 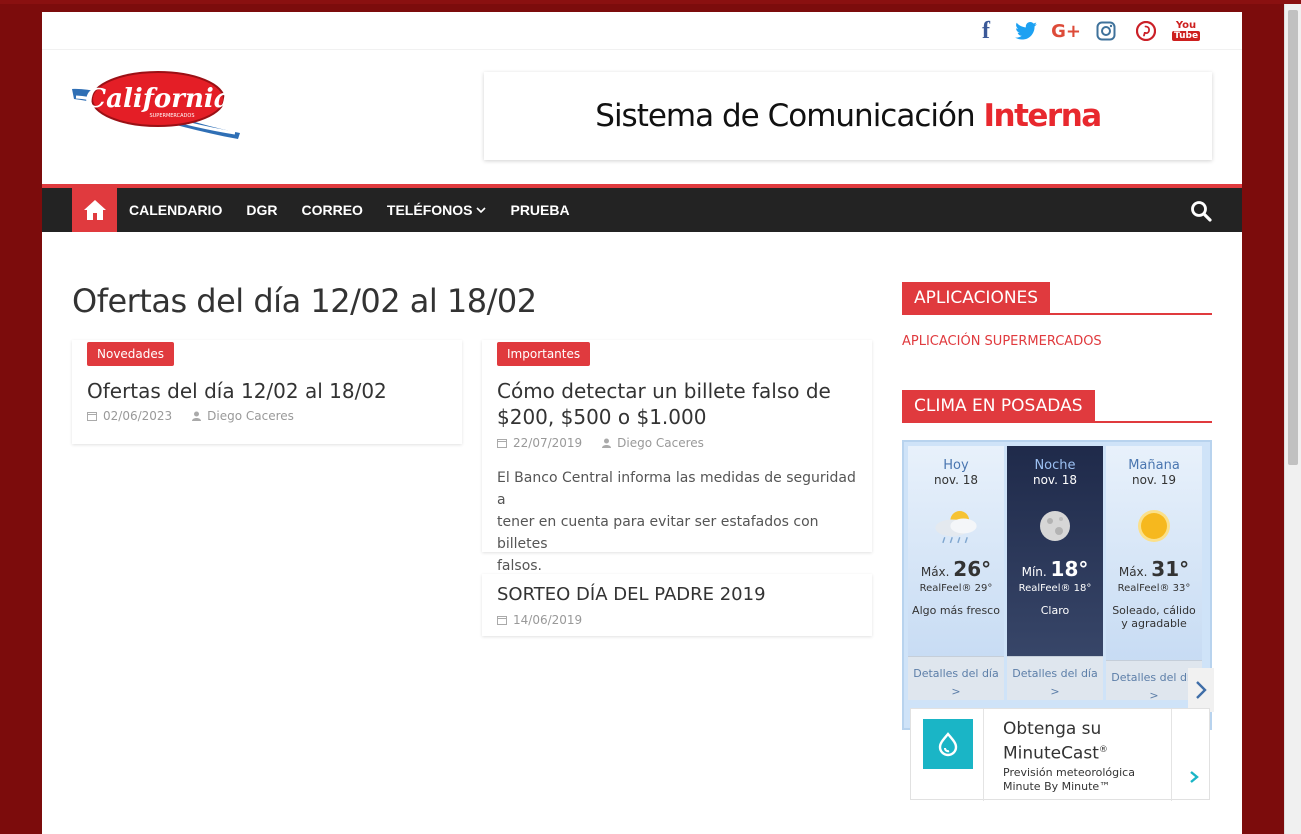 What do you see at coordinates (520, 566) in the screenshot?
I see `excerpt-line: falsos.` at bounding box center [520, 566].